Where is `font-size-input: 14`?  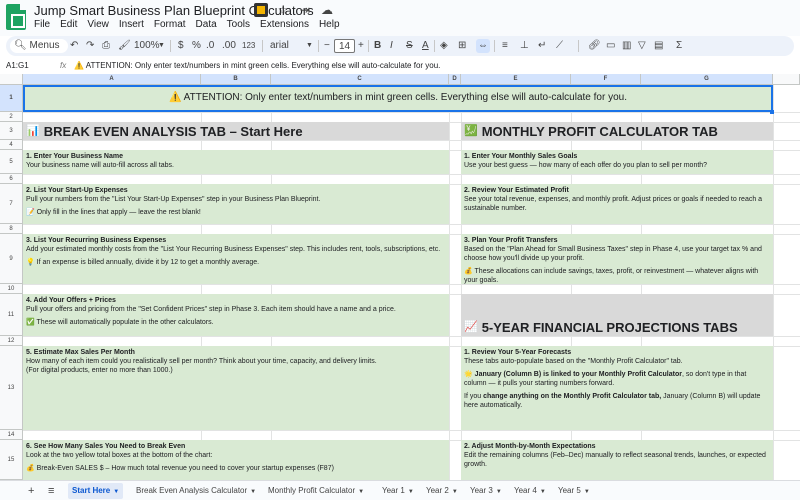 font-size-input: 14 is located at coordinates (345, 46).